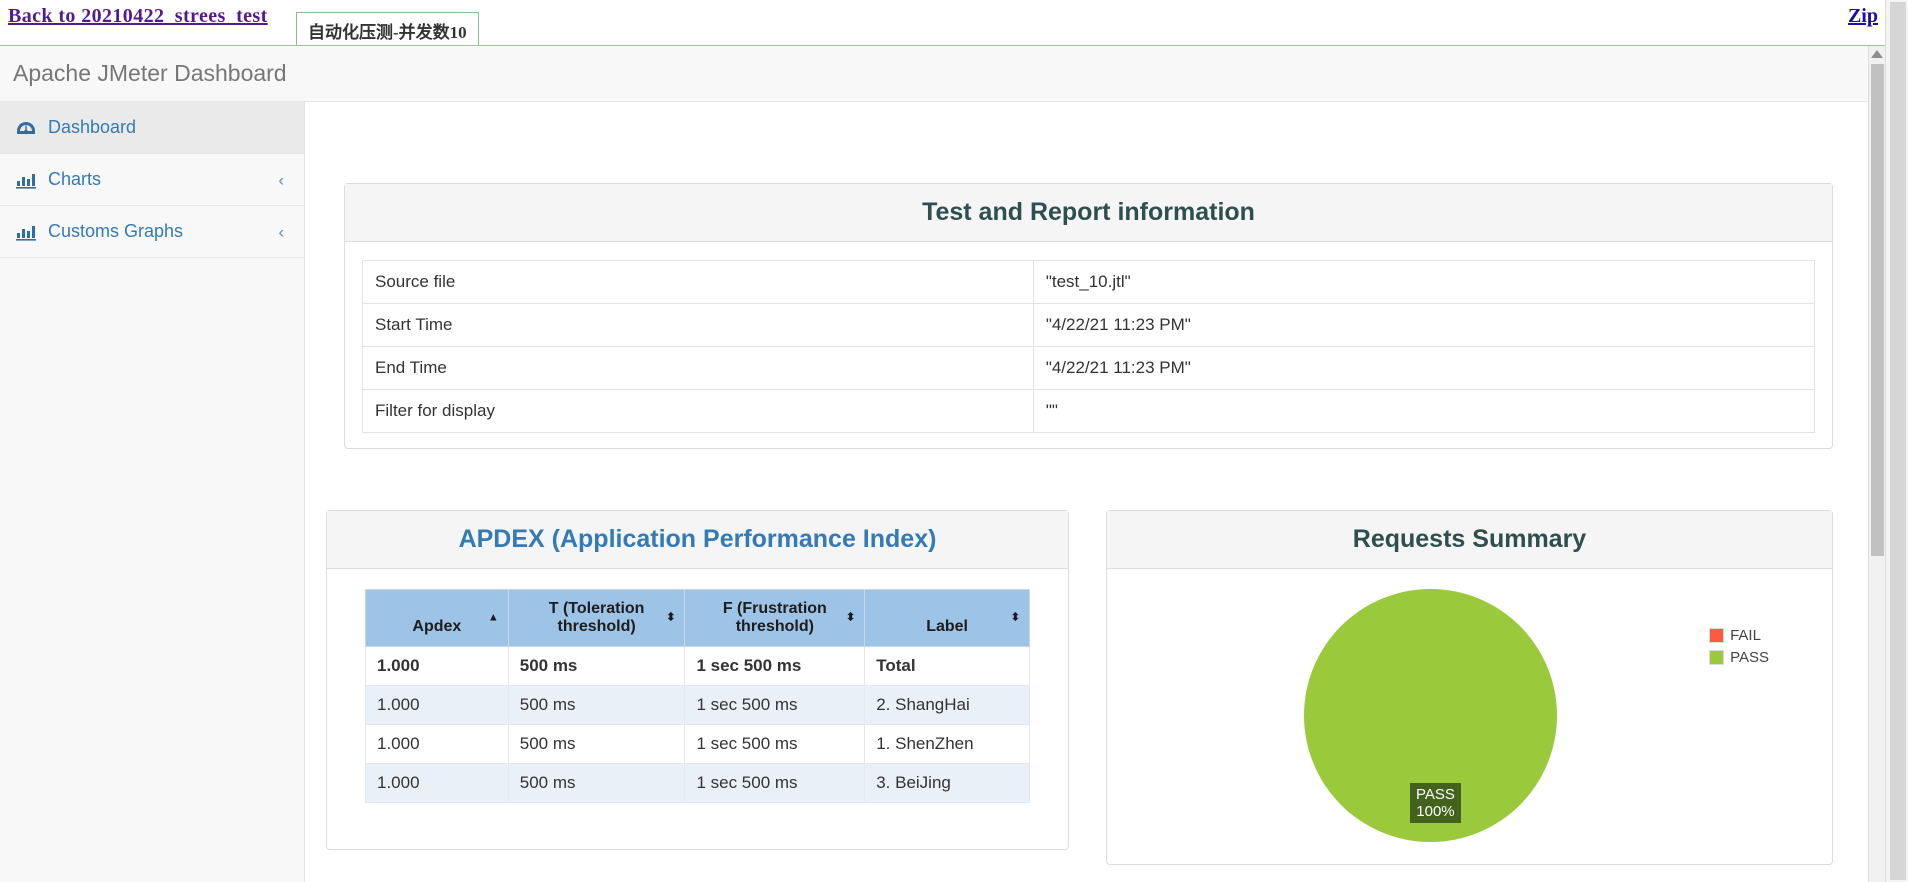 This screenshot has width=1908, height=882. Describe the element at coordinates (698, 282) in the screenshot. I see `info-key: Source file` at that location.